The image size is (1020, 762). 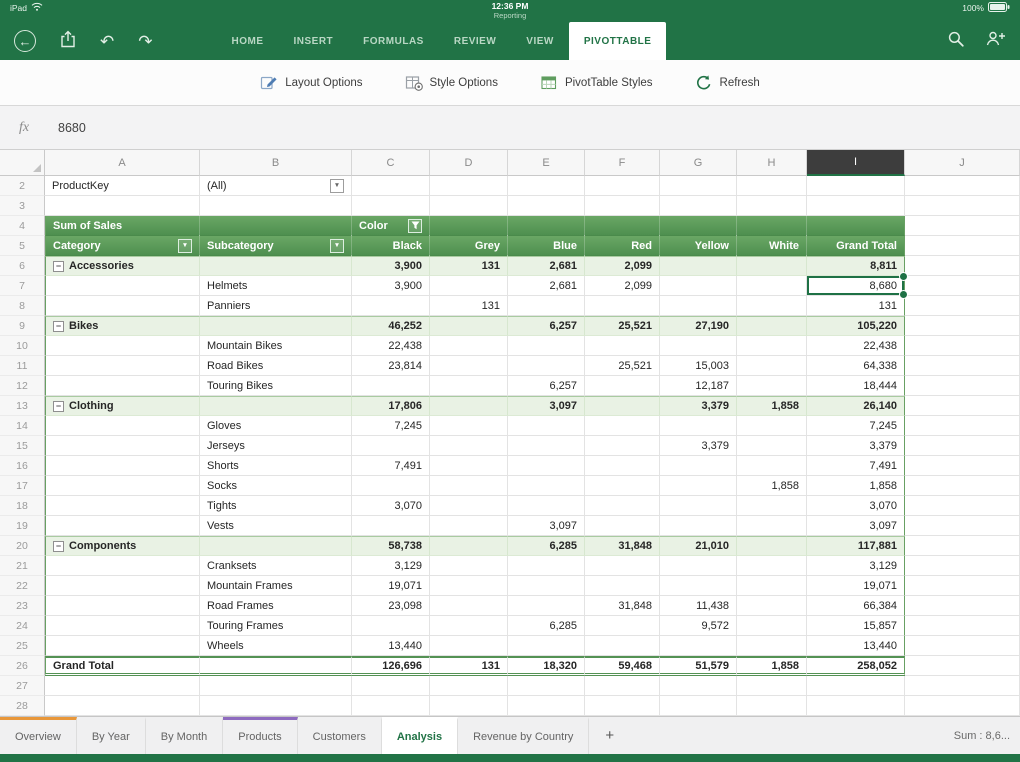 I want to click on cell-I3, so click(x=856, y=206).